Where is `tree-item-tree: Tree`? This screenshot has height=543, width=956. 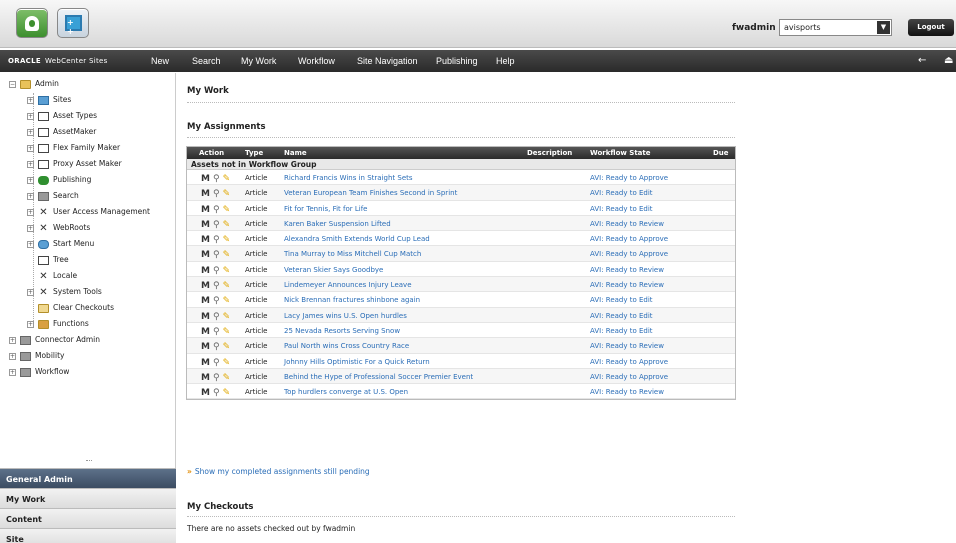
tree-item-tree: Tree is located at coordinates (53, 262).